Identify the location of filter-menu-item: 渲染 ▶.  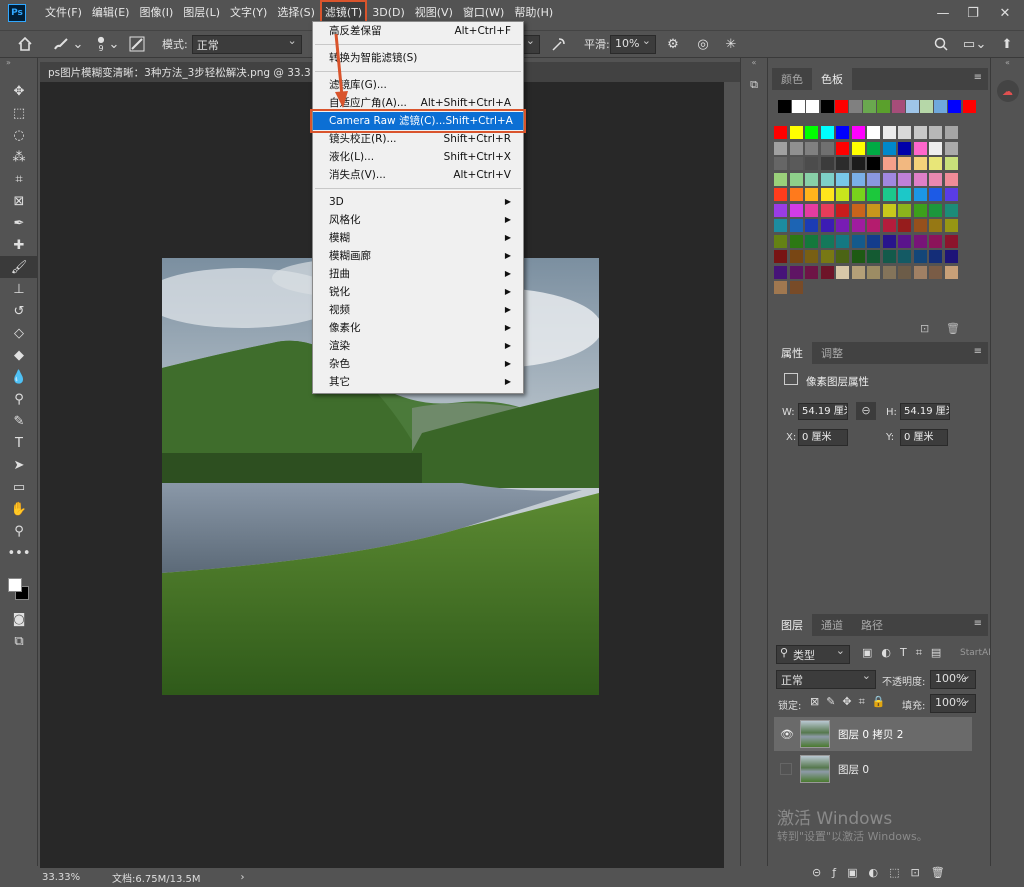
(418, 346).